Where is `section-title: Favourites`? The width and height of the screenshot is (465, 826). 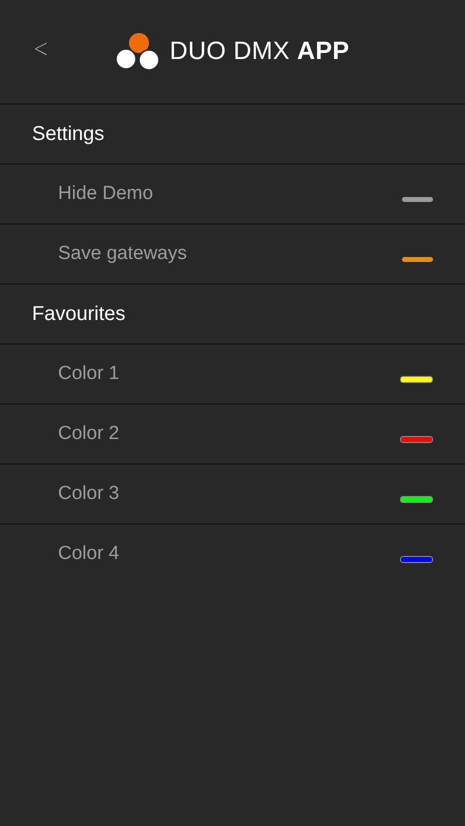 section-title: Favourites is located at coordinates (79, 314).